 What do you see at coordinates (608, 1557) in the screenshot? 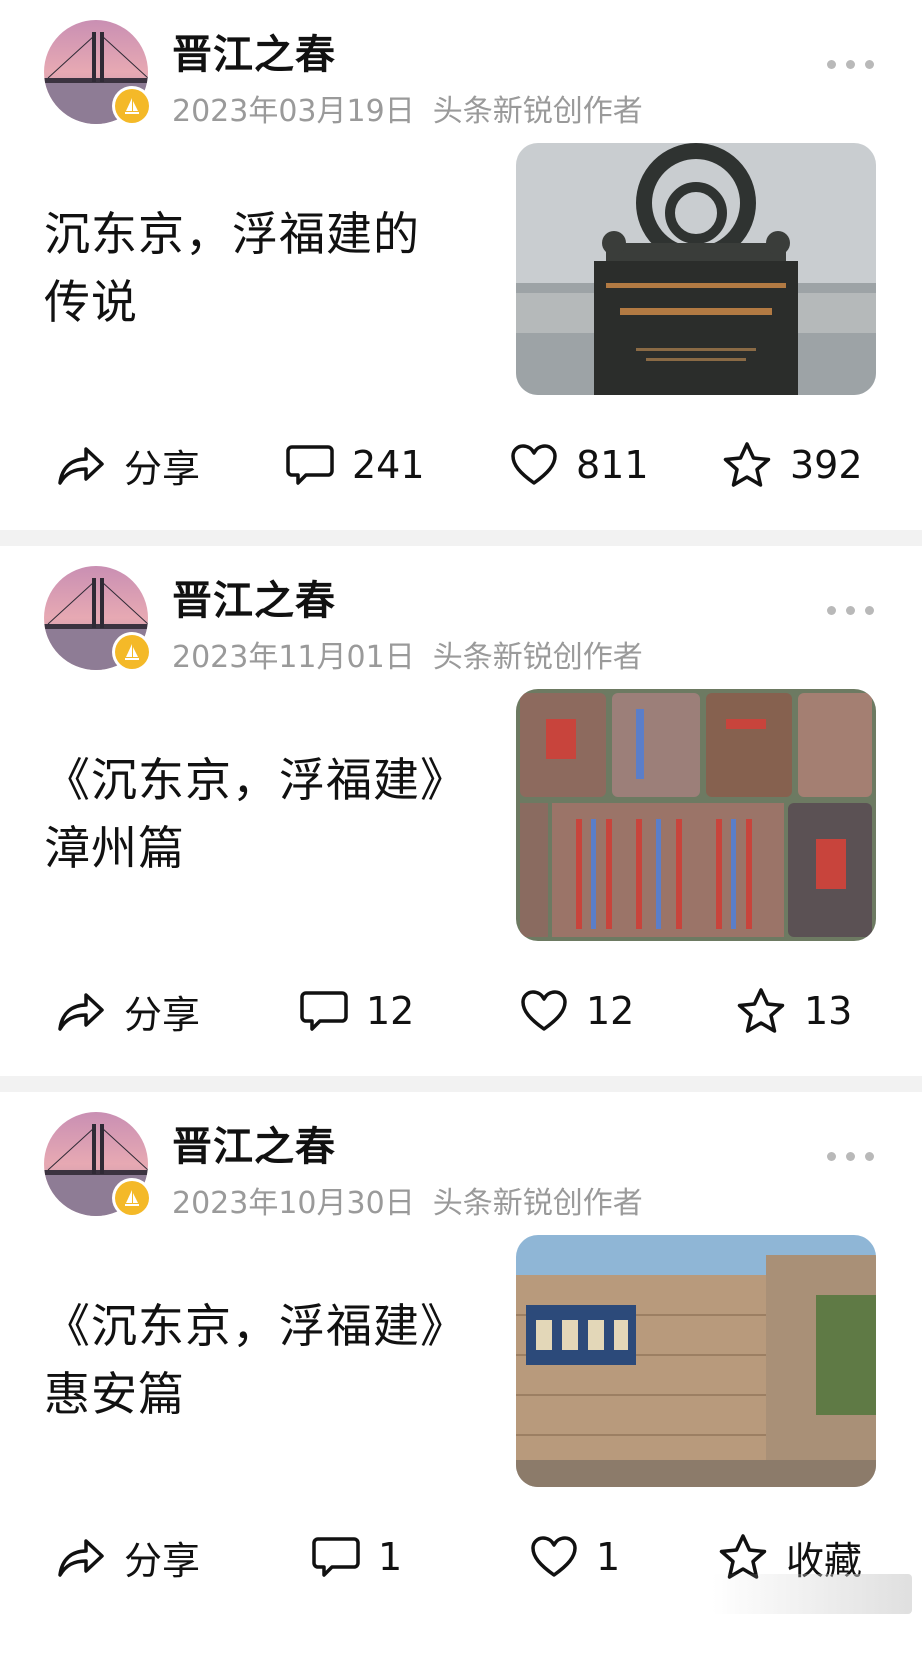
I see `like-count: 1` at bounding box center [608, 1557].